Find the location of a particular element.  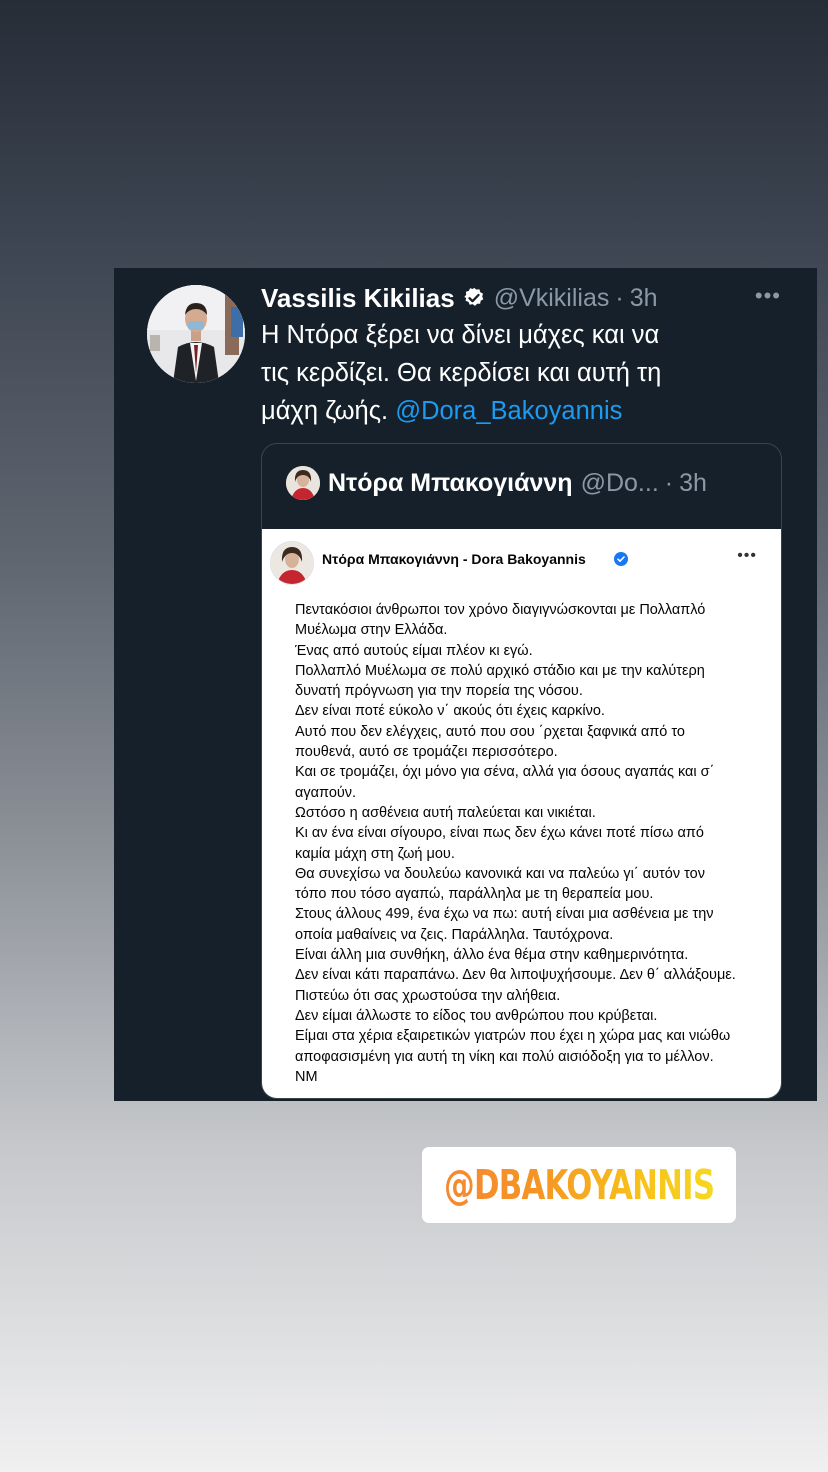

tweet-text-line: Η Ντόρα ξέρει να δίνει μάχες και να is located at coordinates (460, 335).